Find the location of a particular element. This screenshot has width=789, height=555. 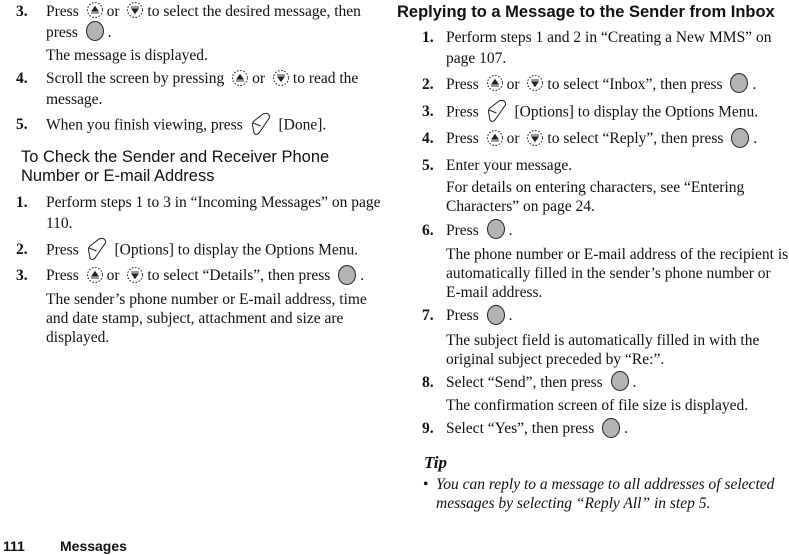

step-note: The message is displayed. is located at coordinates (127, 56).